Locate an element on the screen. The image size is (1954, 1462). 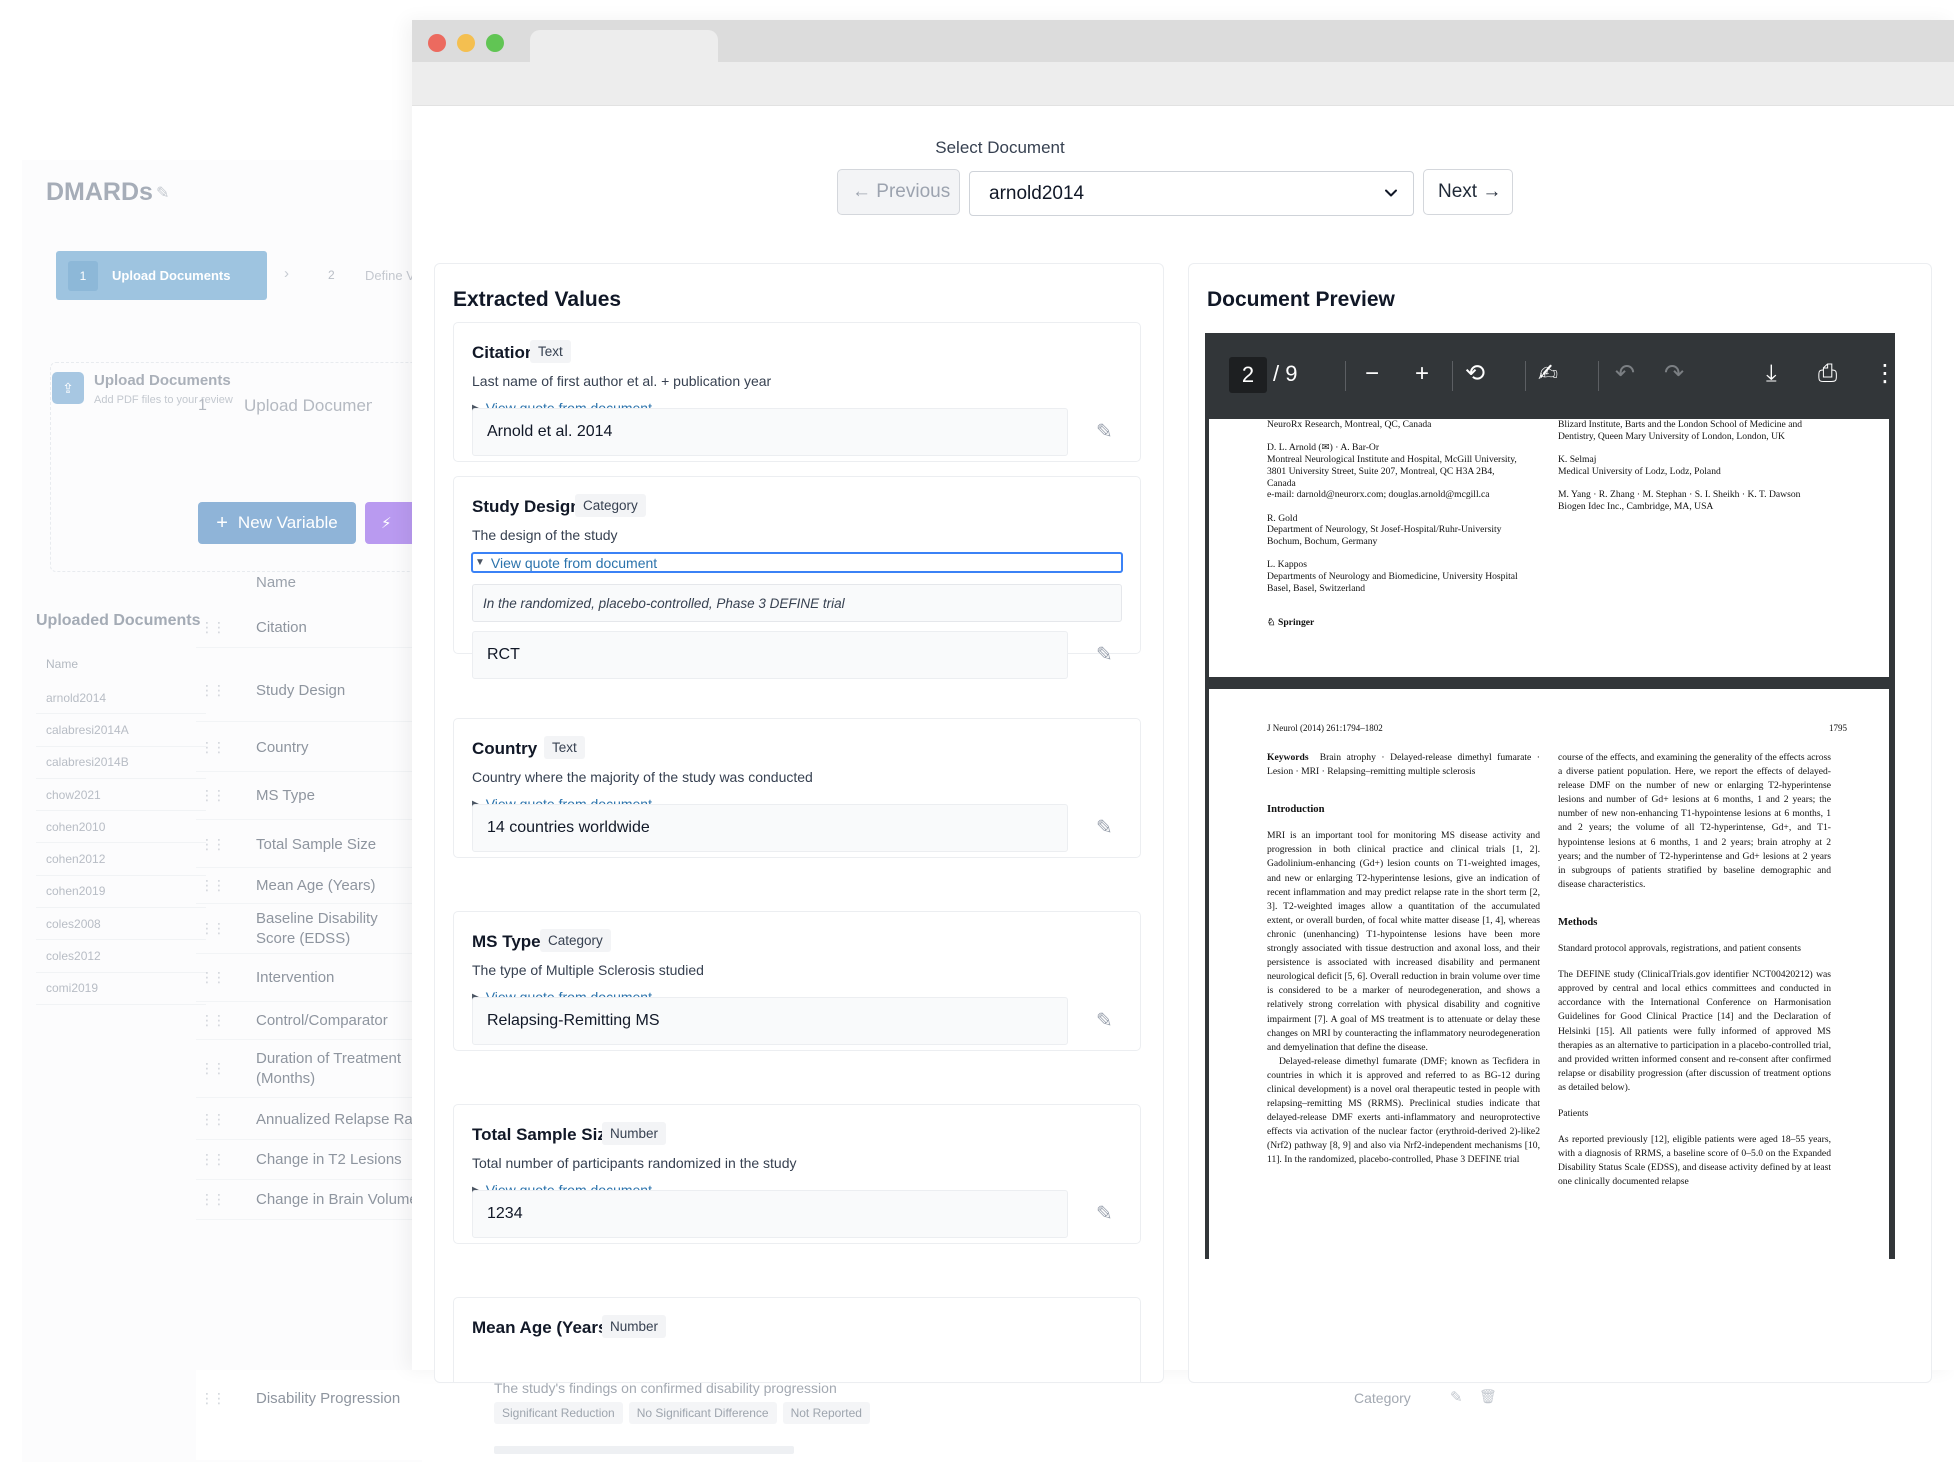
uploaded-document-row: coles2012 is located at coordinates (121, 956).